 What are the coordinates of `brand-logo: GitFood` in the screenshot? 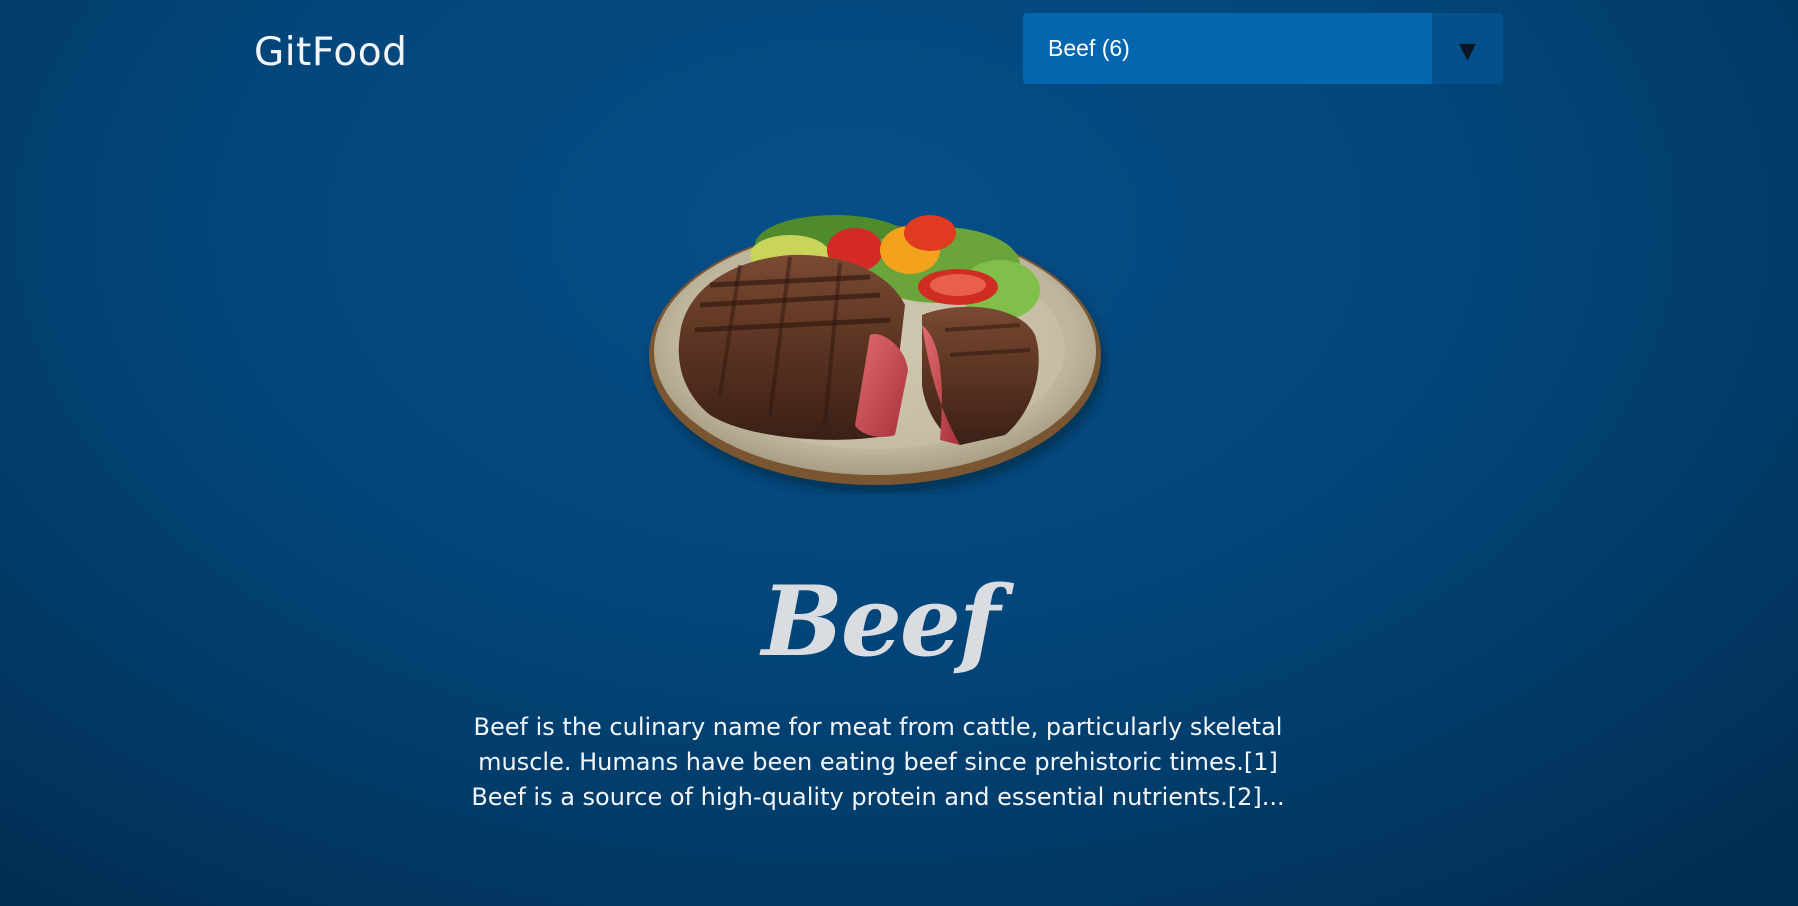 It's located at (330, 52).